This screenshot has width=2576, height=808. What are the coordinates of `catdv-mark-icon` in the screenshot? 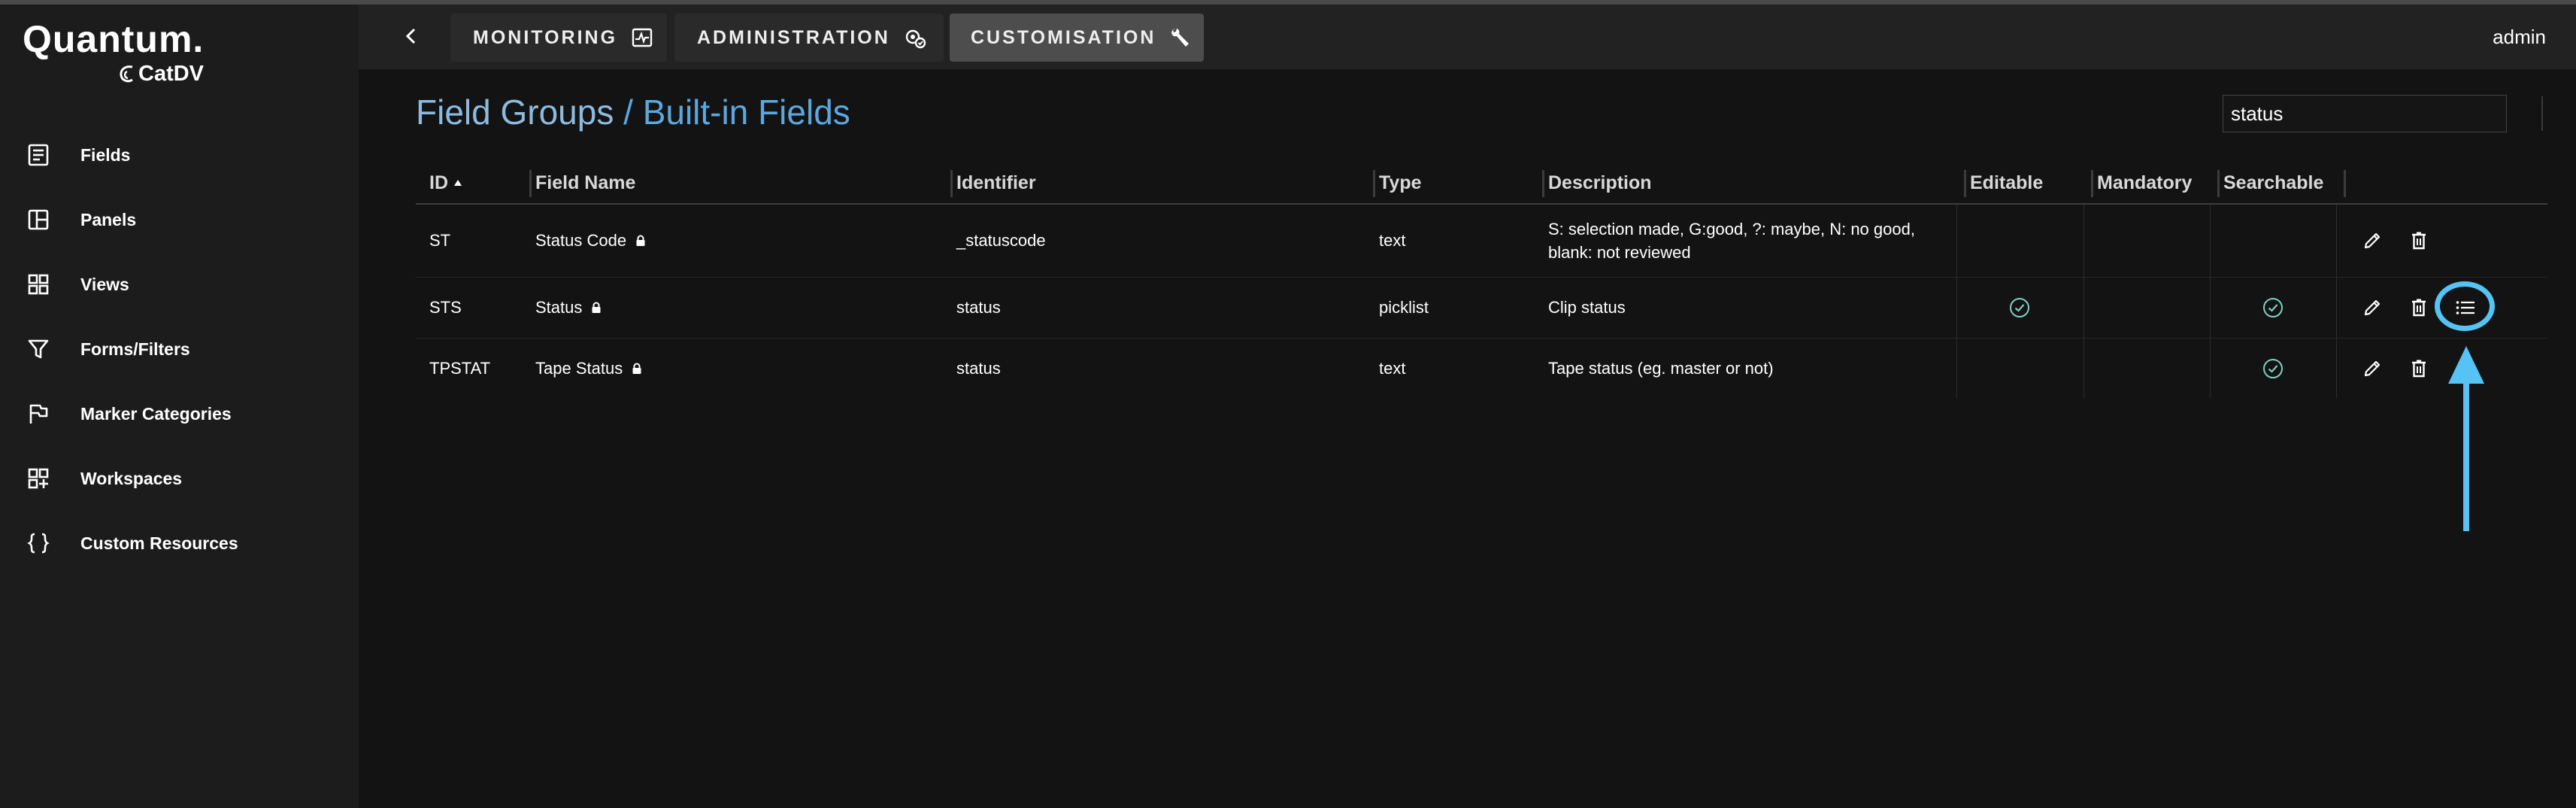 It's located at (126, 74).